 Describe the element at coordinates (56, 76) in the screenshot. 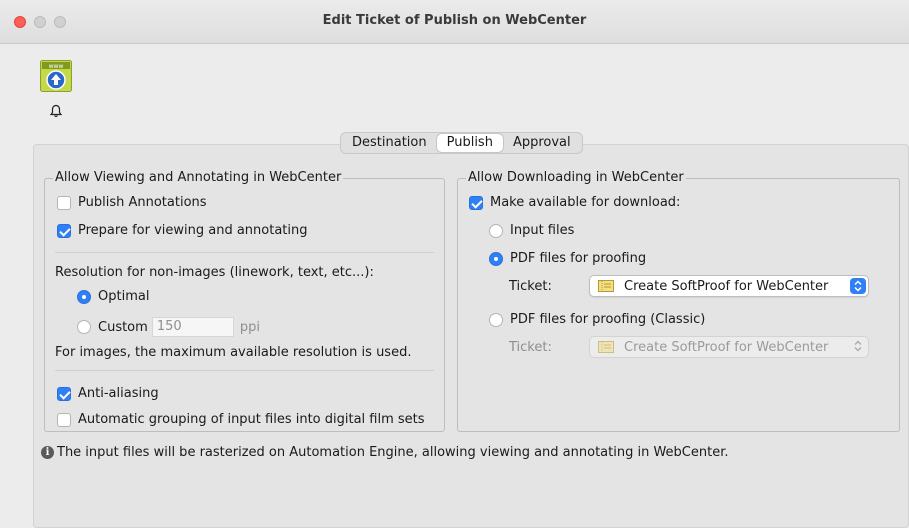

I see `publish-webcenter-icon: www` at that location.